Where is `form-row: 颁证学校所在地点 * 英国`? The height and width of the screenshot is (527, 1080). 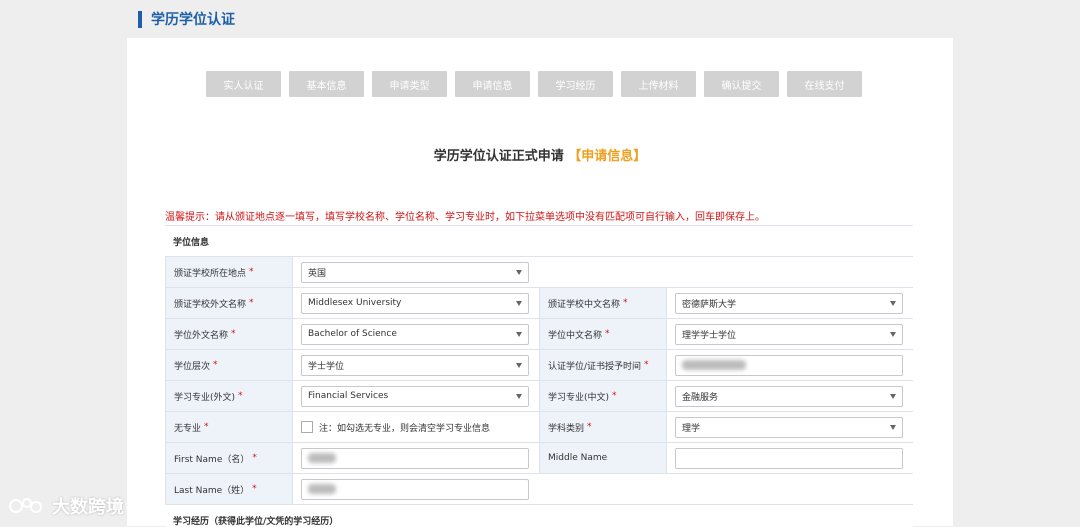
form-row: 颁证学校所在地点 * 英国 is located at coordinates (539, 272).